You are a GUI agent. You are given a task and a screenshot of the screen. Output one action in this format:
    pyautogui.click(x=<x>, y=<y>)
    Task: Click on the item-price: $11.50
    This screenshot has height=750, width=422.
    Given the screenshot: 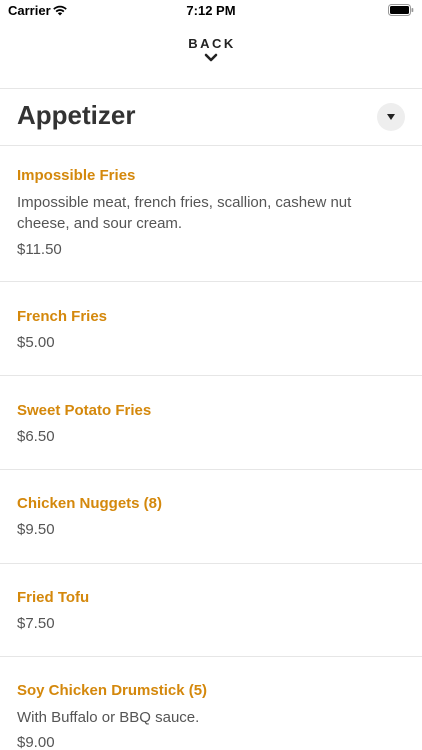 What is the action you would take?
    pyautogui.click(x=39, y=249)
    